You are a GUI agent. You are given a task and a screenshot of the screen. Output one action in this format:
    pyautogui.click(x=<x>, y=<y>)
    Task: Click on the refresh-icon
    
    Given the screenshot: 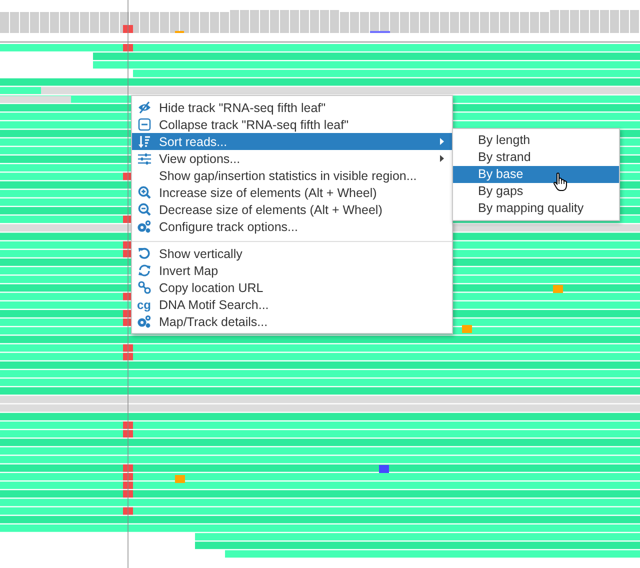 What is the action you would take?
    pyautogui.click(x=144, y=270)
    